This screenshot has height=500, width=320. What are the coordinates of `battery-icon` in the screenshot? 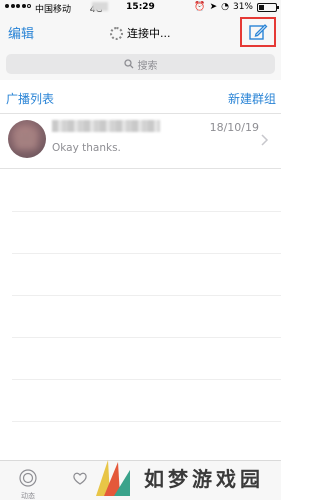 It's located at (268, 7).